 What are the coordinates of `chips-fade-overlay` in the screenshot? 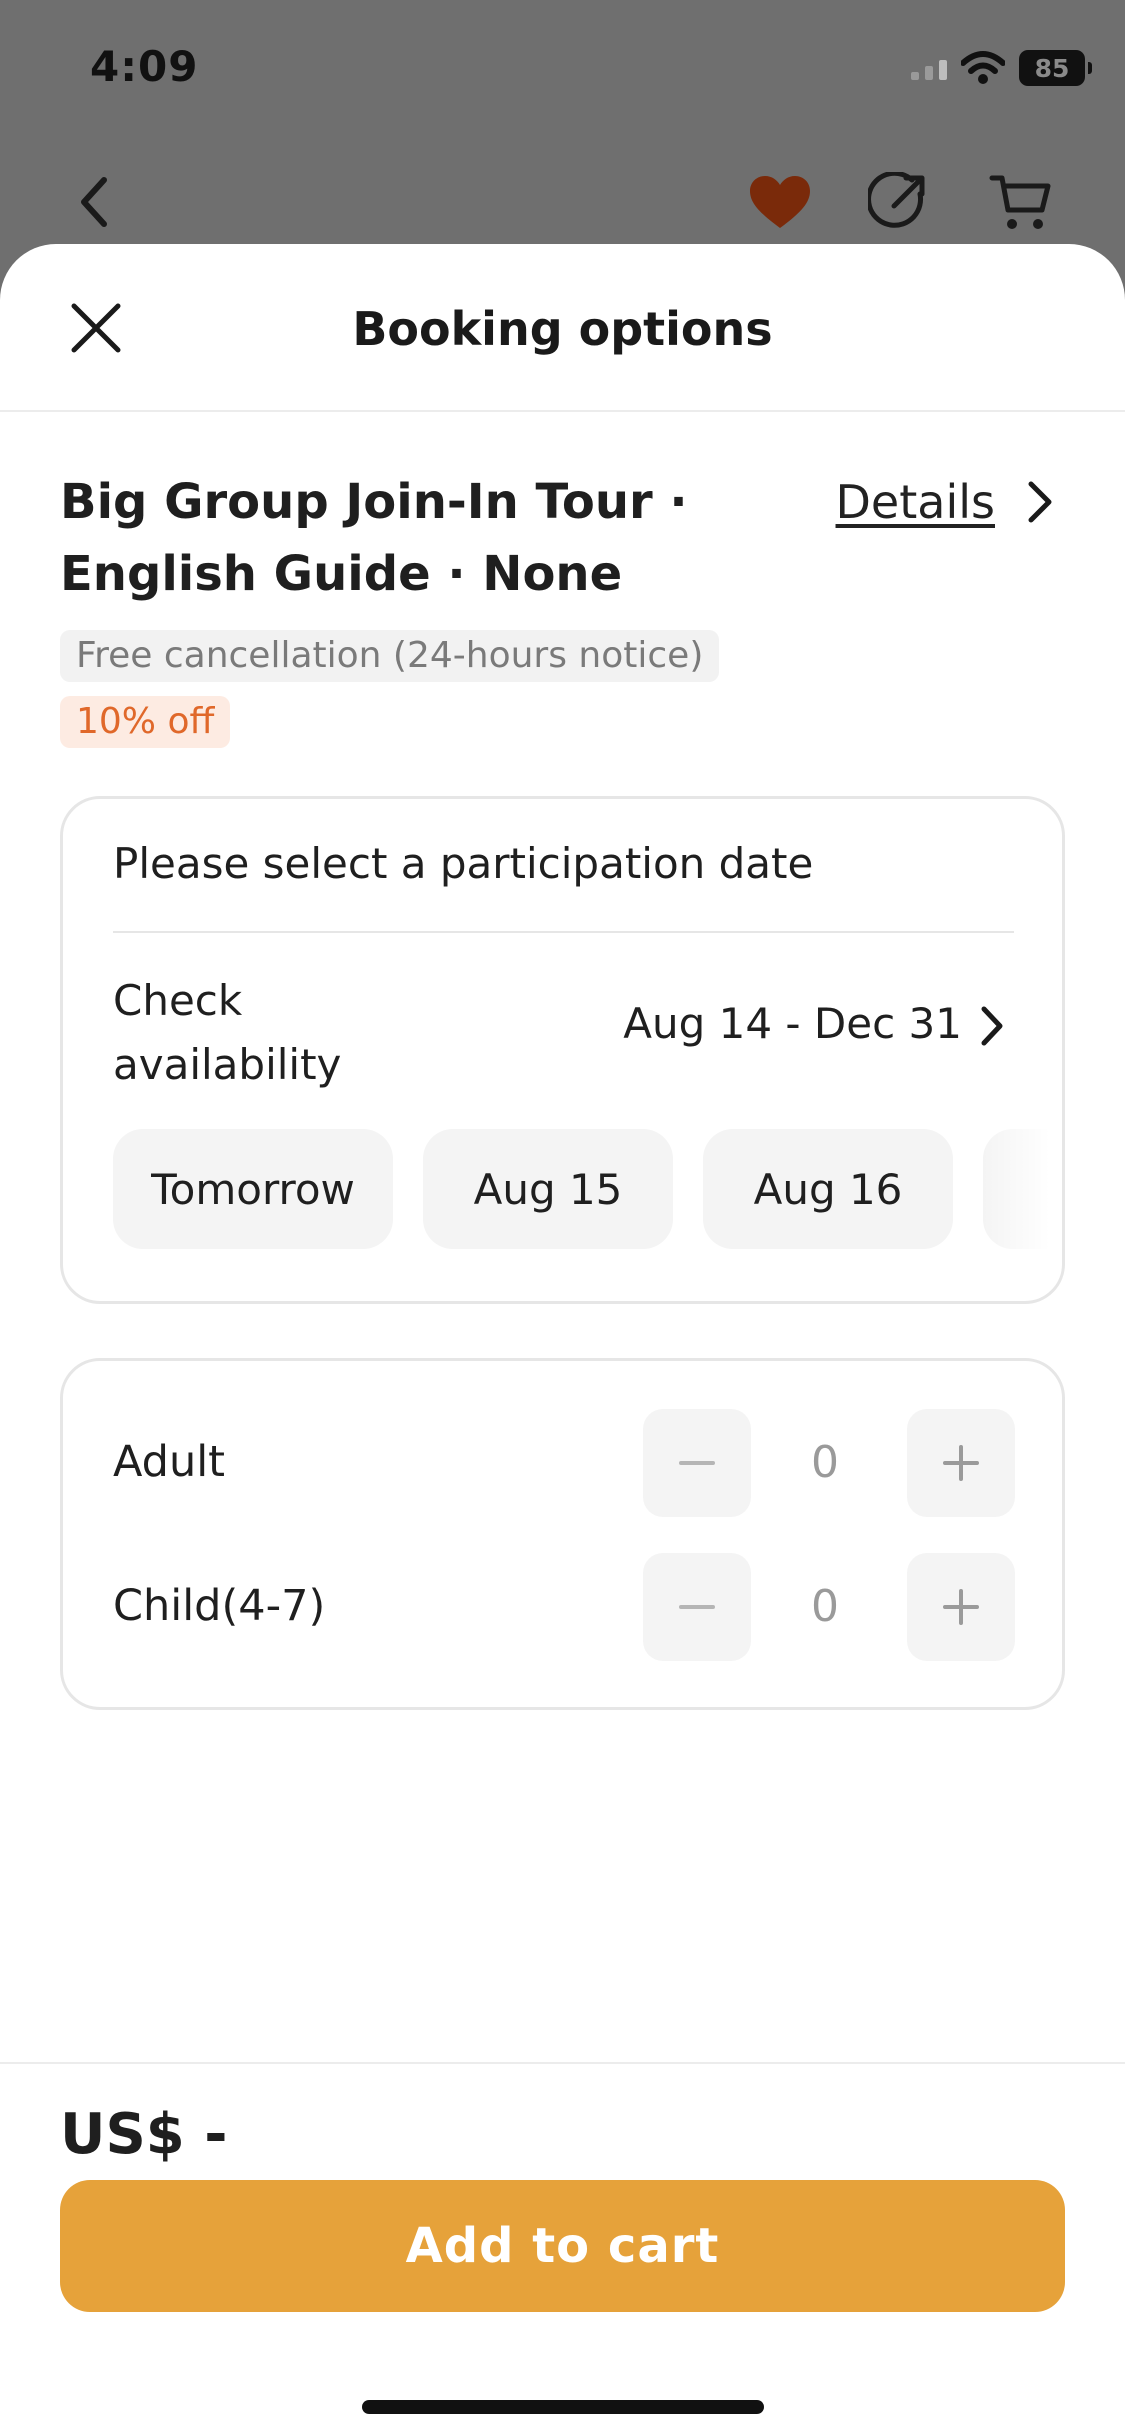 It's located at (1022, 1189).